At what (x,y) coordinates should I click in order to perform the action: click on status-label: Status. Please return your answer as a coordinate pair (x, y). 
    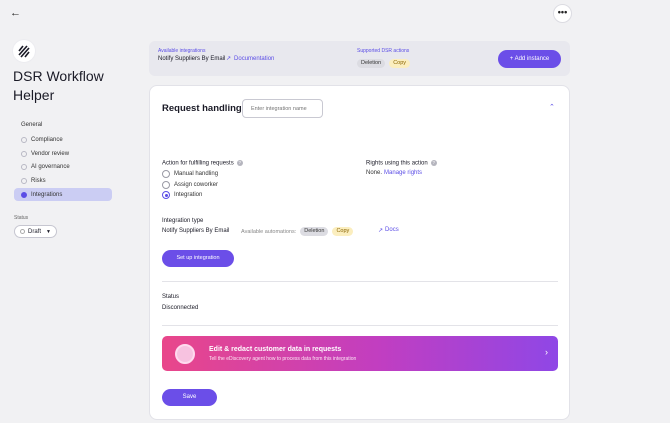
    Looking at the image, I should click on (21, 218).